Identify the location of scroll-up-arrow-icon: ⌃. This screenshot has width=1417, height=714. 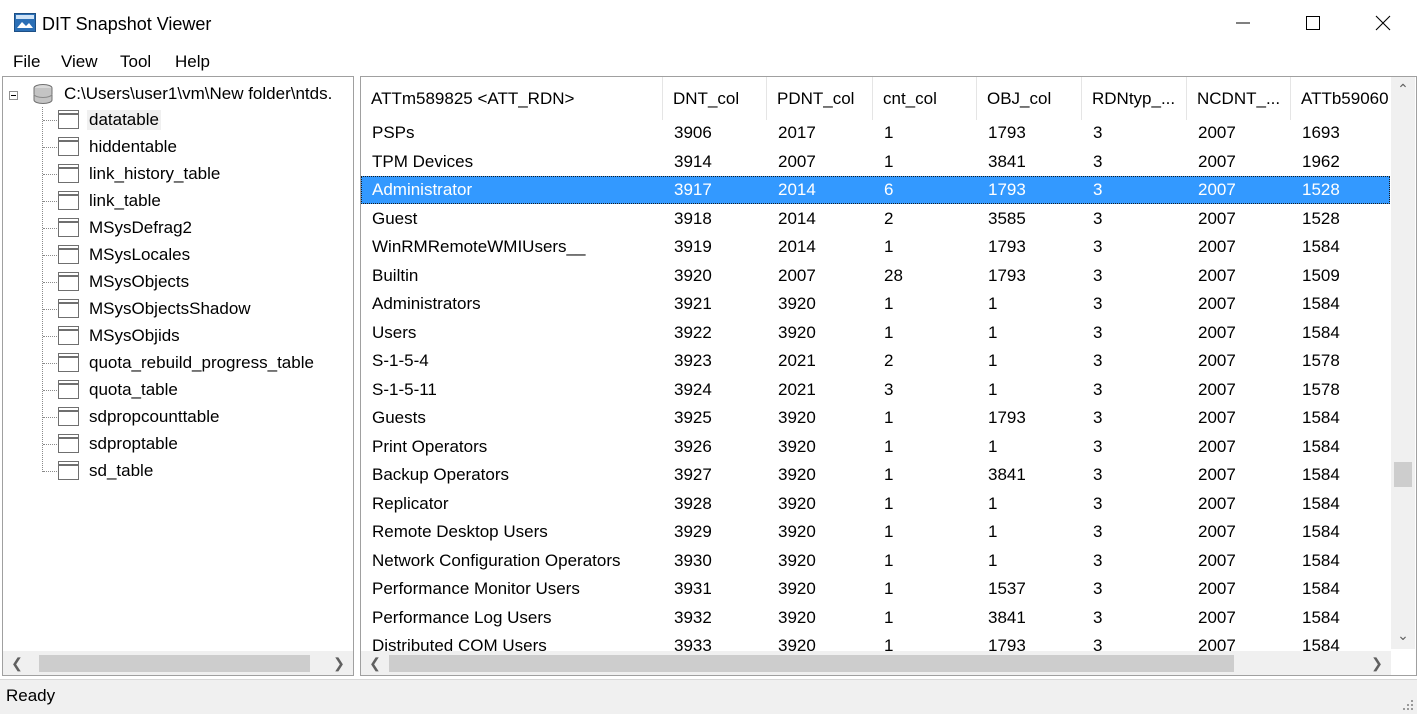
(1403, 89).